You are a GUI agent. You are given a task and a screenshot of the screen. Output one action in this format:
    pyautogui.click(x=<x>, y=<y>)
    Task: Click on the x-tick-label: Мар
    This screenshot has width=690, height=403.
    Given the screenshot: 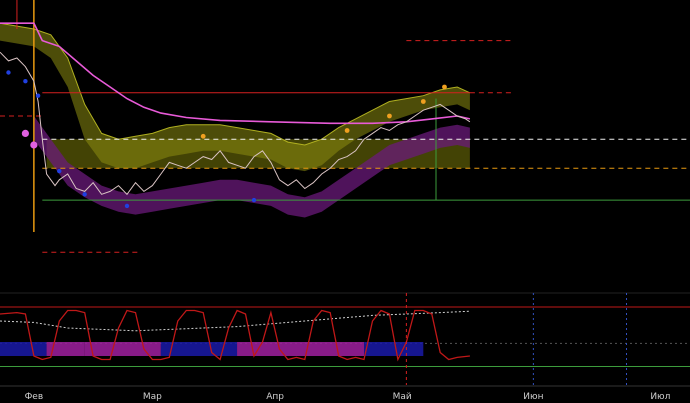 What is the action you would take?
    pyautogui.click(x=152, y=397)
    